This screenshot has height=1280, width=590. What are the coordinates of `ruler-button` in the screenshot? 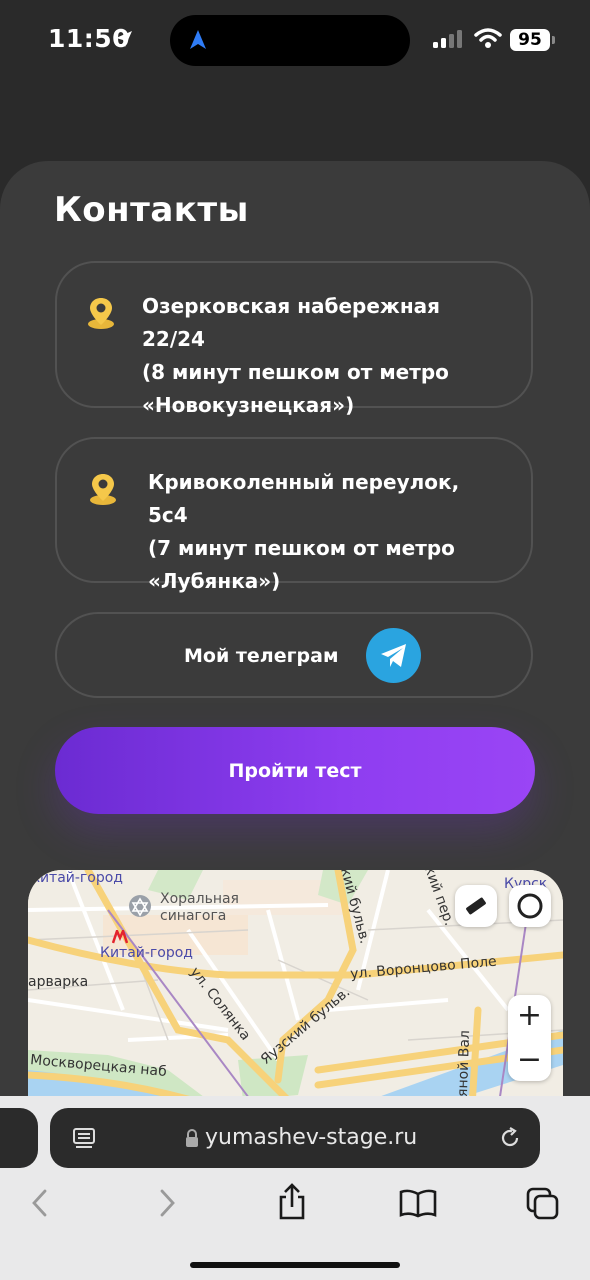 It's located at (476, 906).